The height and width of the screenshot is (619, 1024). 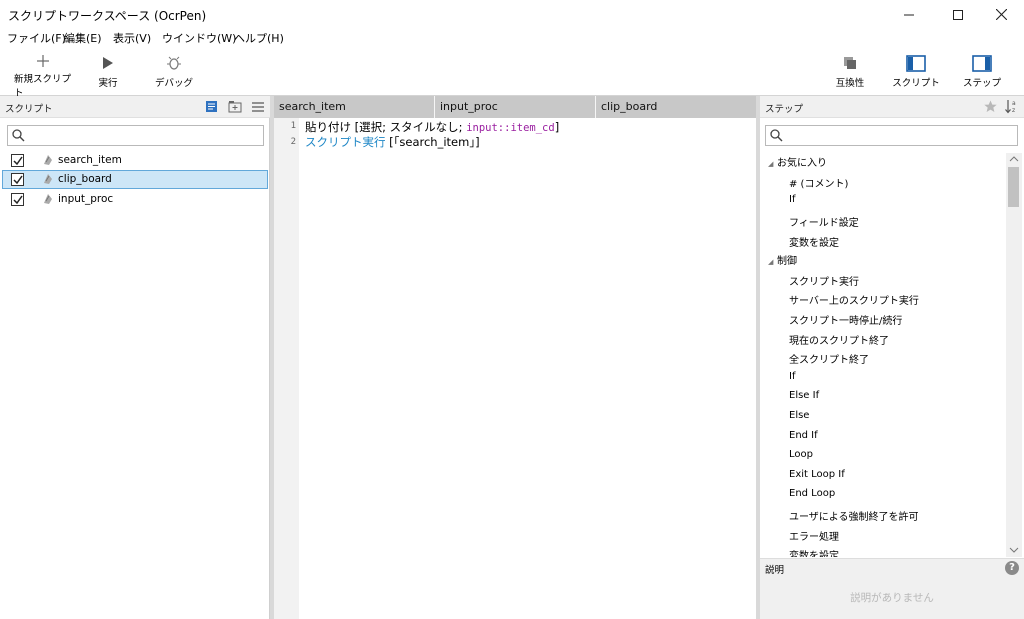 What do you see at coordinates (799, 415) in the screenshot?
I see `step-item: Else` at bounding box center [799, 415].